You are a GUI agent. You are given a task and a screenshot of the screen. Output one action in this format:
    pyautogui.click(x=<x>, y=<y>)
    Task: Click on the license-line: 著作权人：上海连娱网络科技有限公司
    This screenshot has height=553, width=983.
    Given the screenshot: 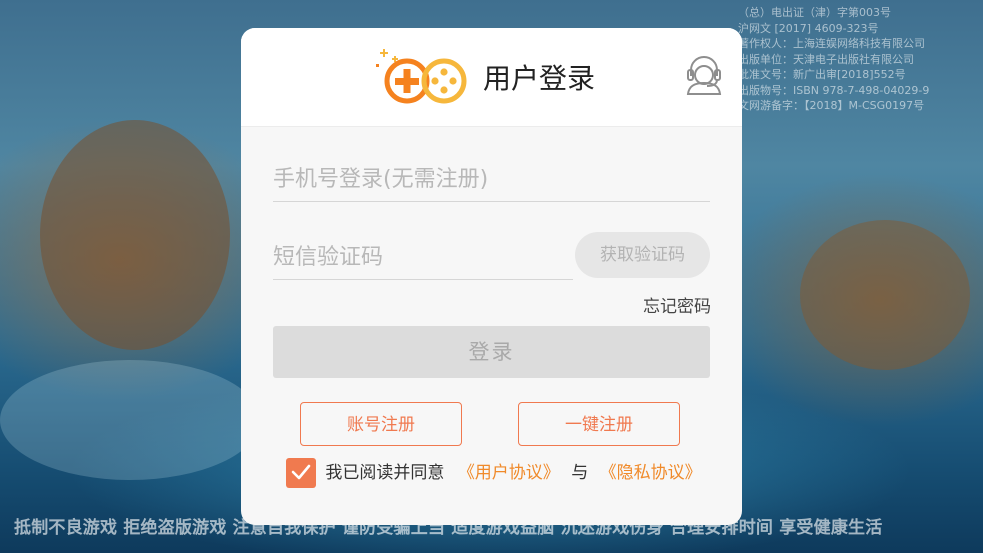 What is the action you would take?
    pyautogui.click(x=831, y=43)
    